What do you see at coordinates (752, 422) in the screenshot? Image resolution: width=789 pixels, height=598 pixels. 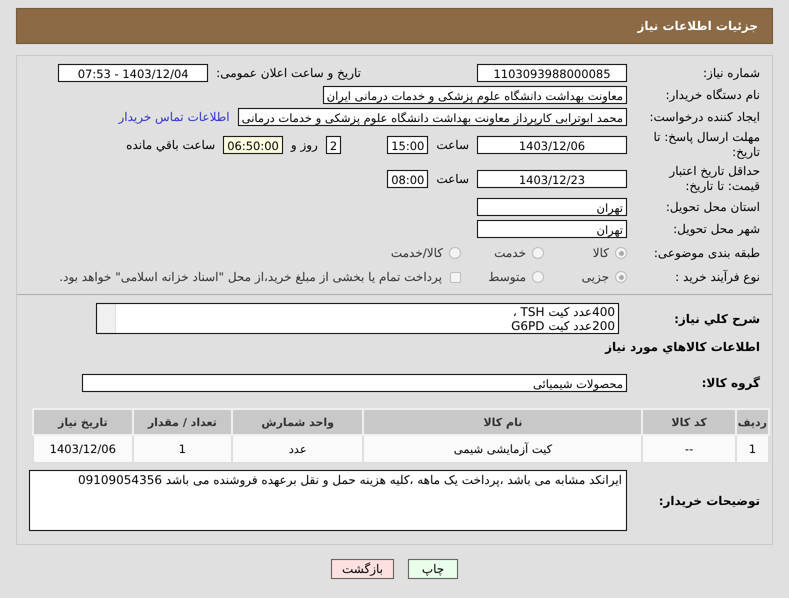 I see `column-header: رديف` at bounding box center [752, 422].